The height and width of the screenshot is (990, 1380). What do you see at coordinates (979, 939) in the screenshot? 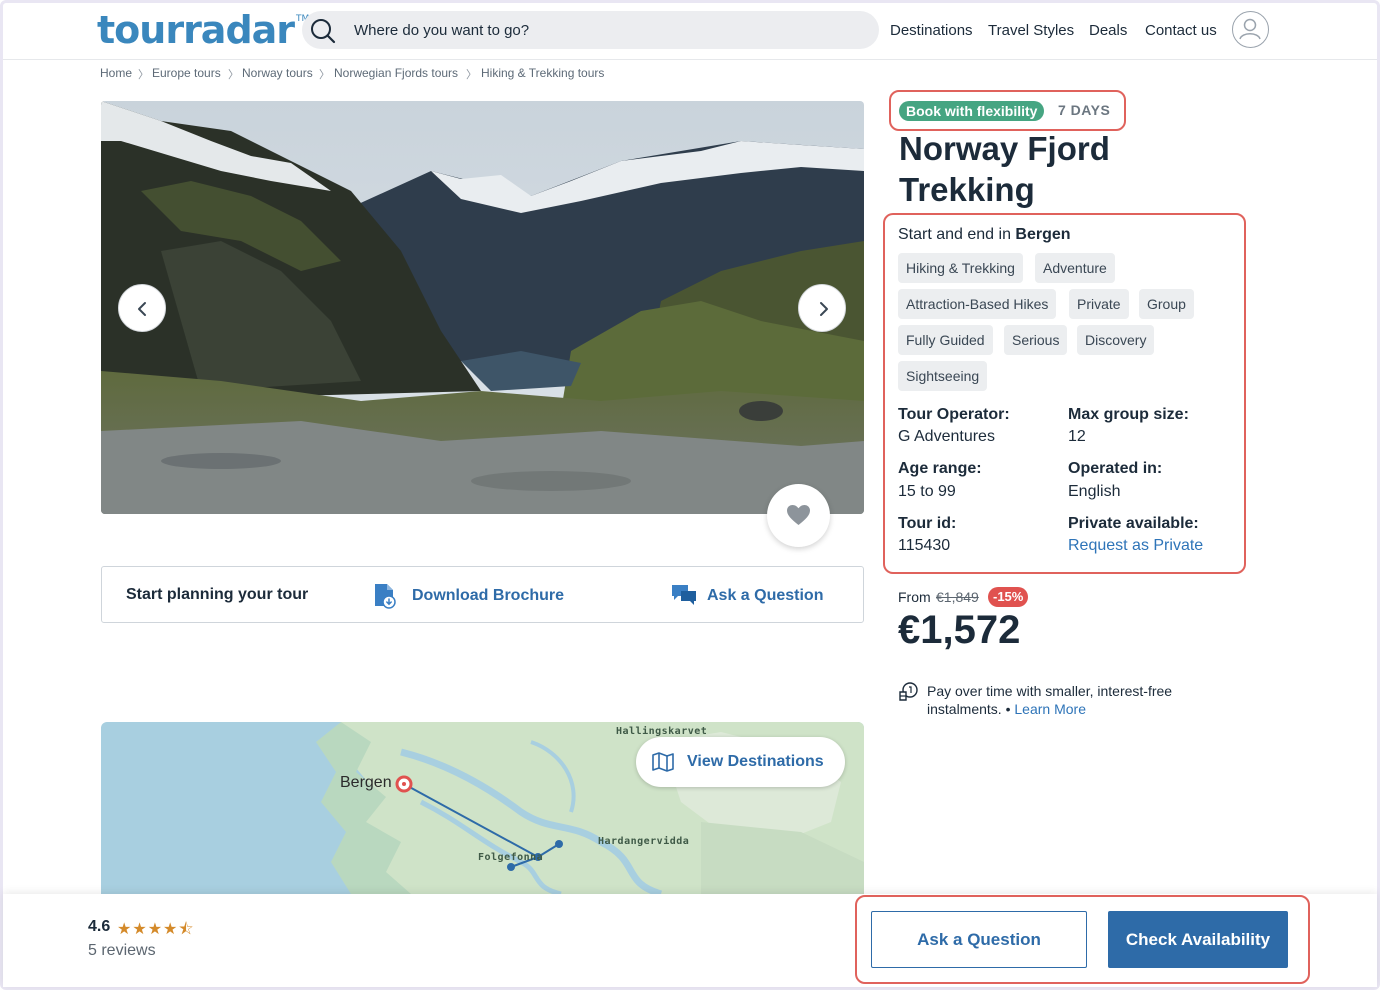
I see `ask-question-button: Ask a Question` at bounding box center [979, 939].